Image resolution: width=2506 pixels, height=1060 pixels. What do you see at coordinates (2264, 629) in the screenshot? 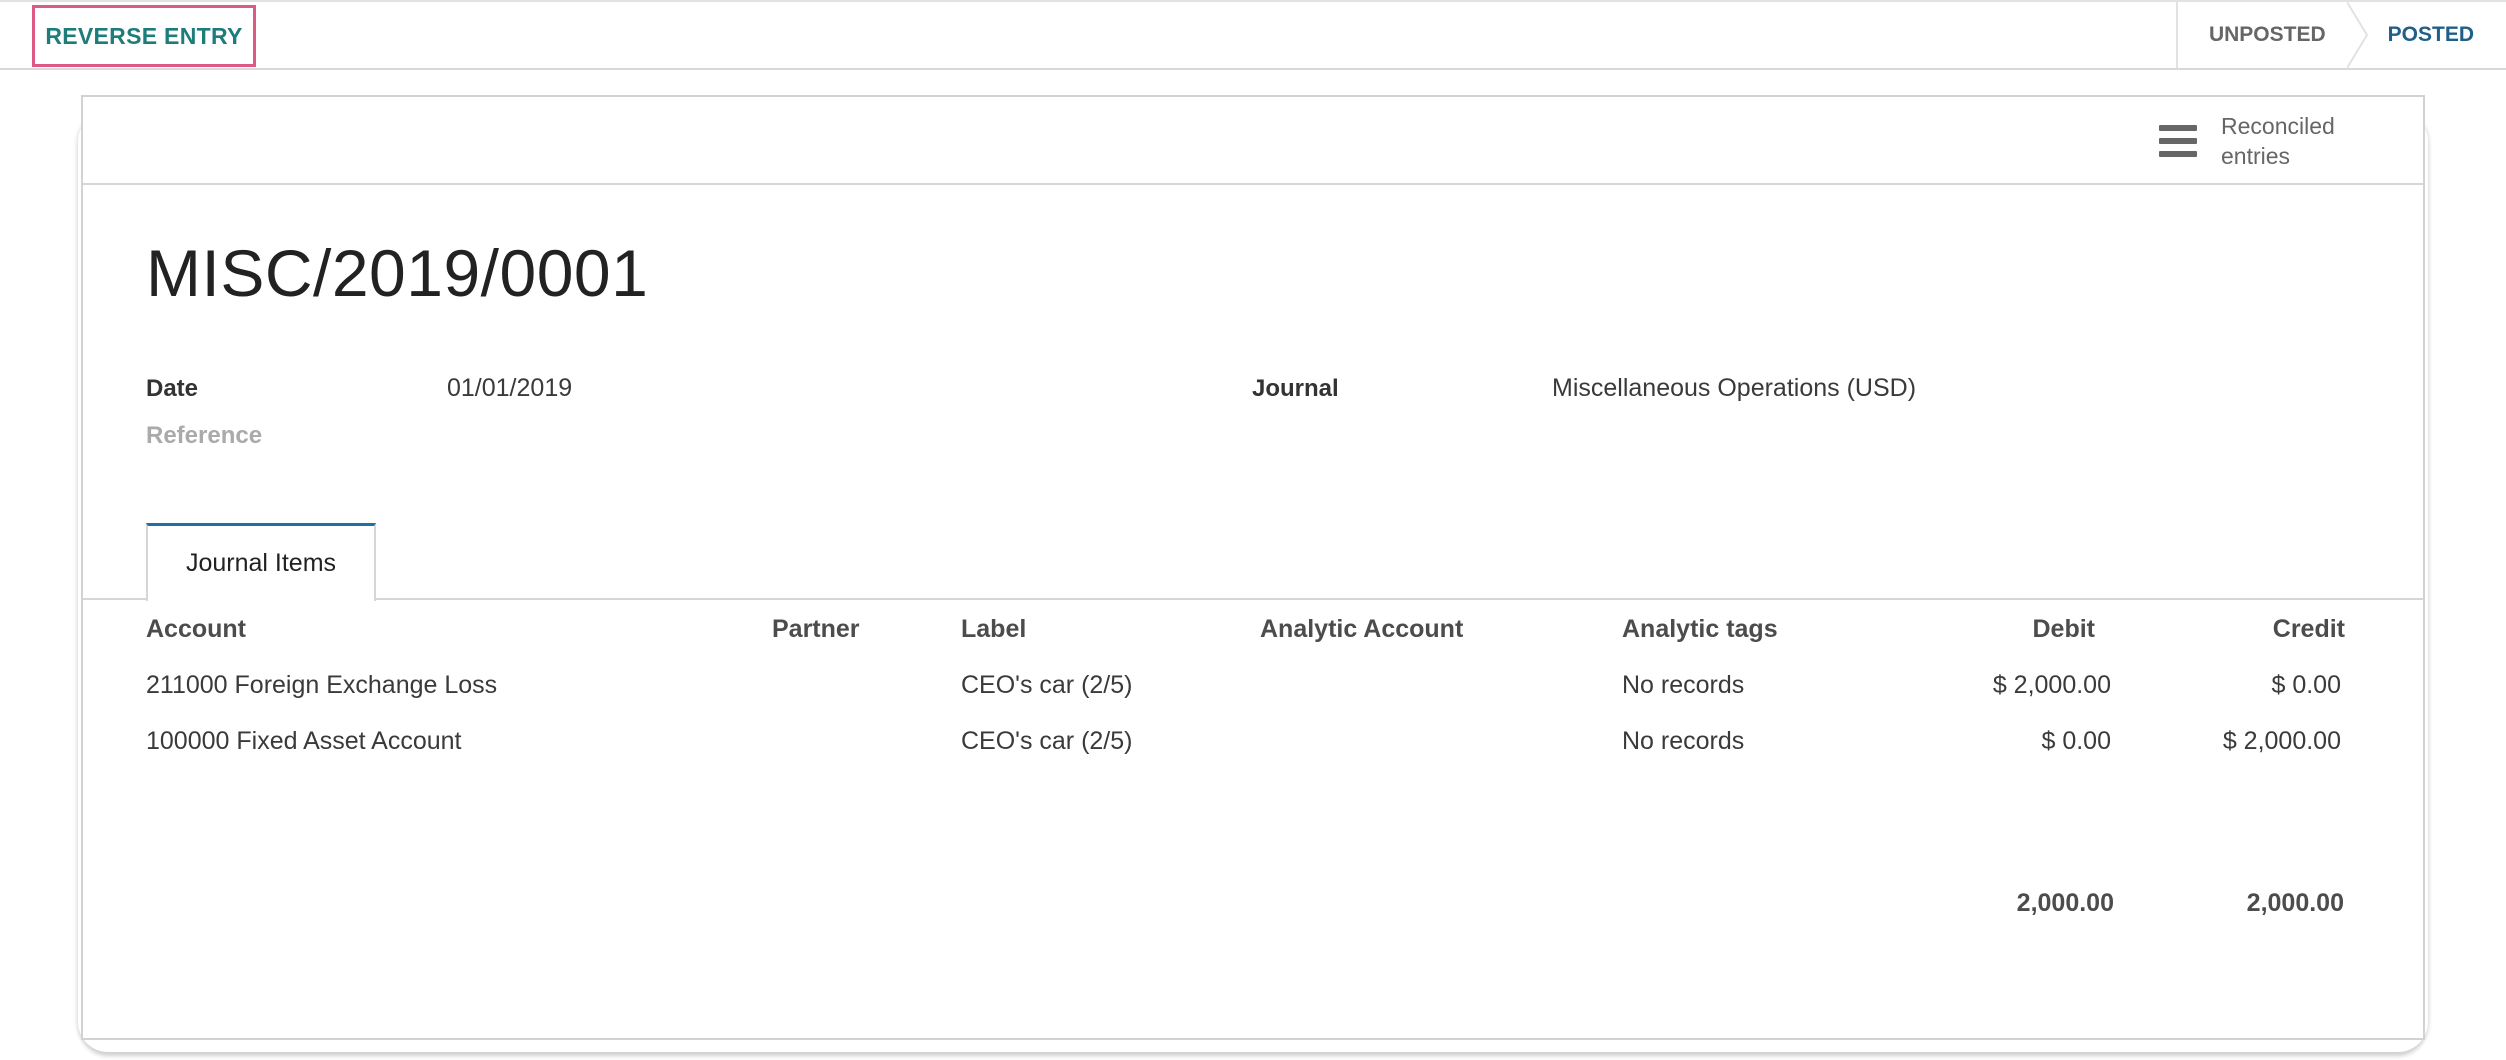
I see `header-credit: Credit` at bounding box center [2264, 629].